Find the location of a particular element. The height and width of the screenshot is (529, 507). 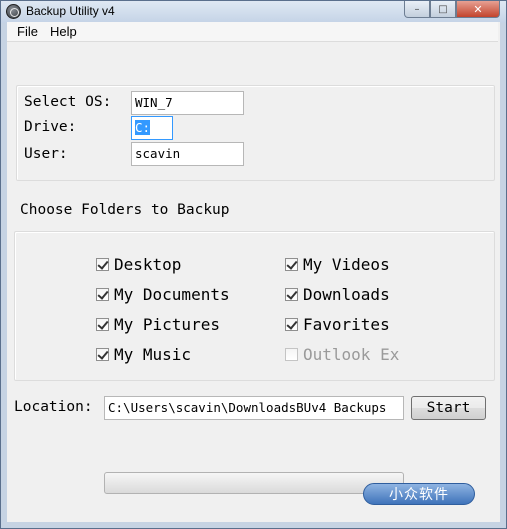

close-button: ✕ is located at coordinates (478, 9).